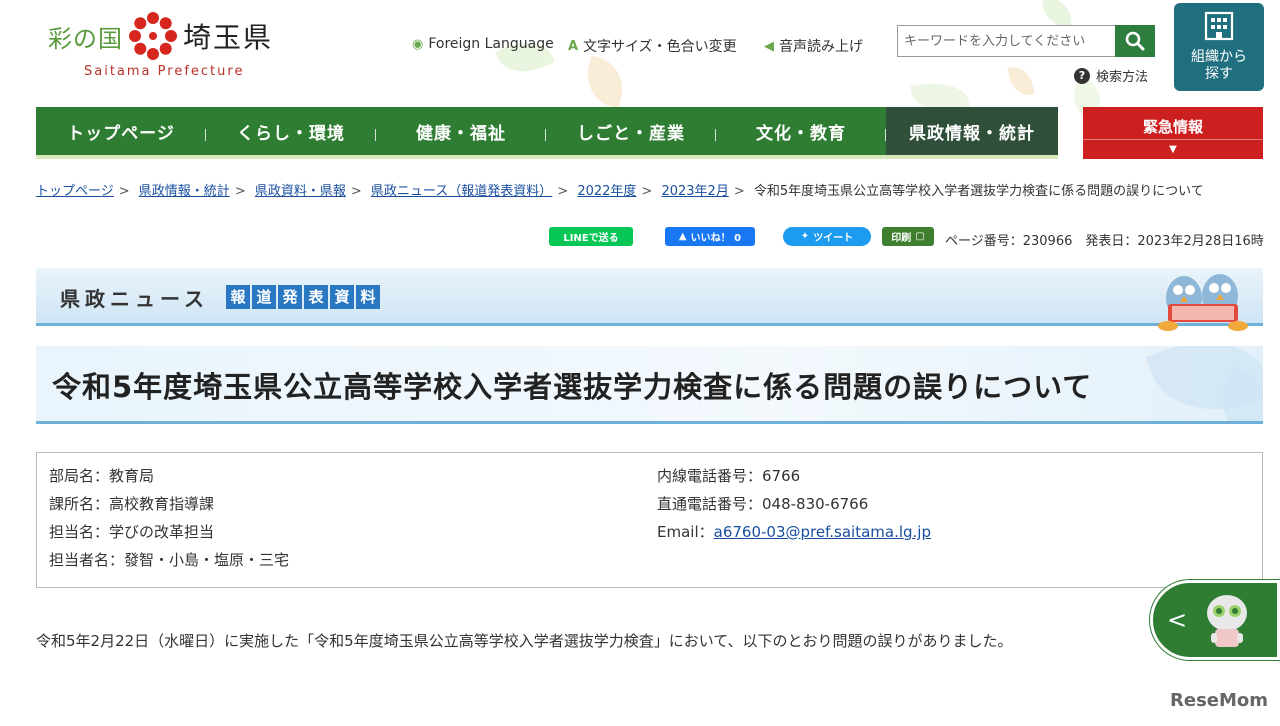 Image resolution: width=1280 pixels, height=726 pixels. Describe the element at coordinates (1122, 77) in the screenshot. I see `search-help-label: 検索方法` at that location.